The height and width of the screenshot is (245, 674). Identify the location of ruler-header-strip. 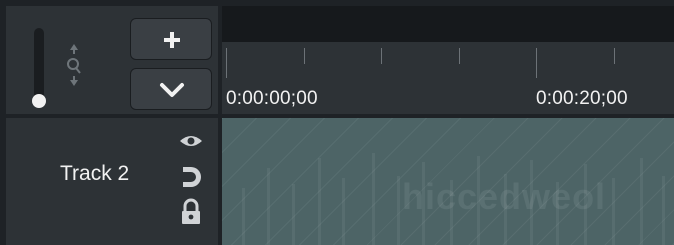
(448, 24).